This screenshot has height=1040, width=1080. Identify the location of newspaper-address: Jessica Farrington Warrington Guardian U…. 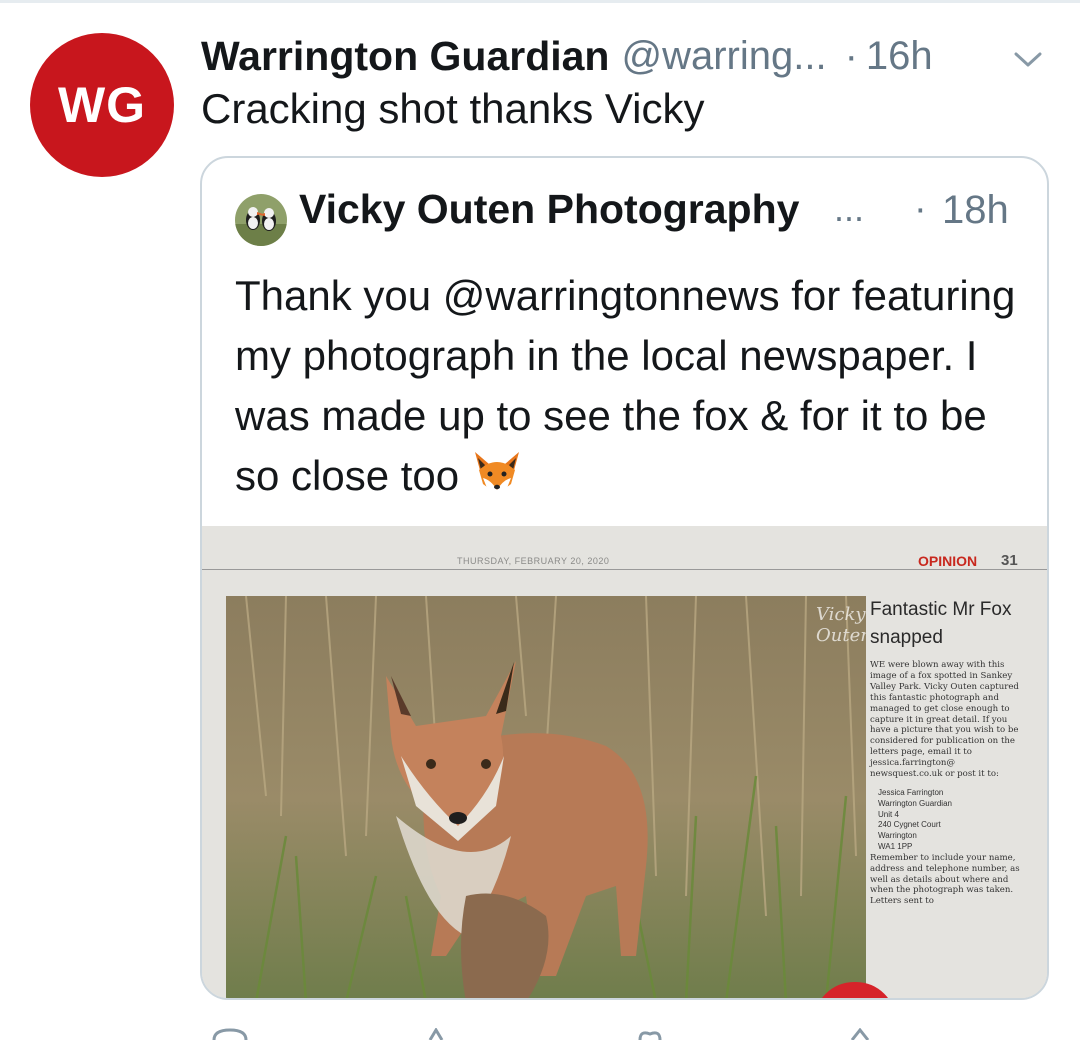
(949, 820).